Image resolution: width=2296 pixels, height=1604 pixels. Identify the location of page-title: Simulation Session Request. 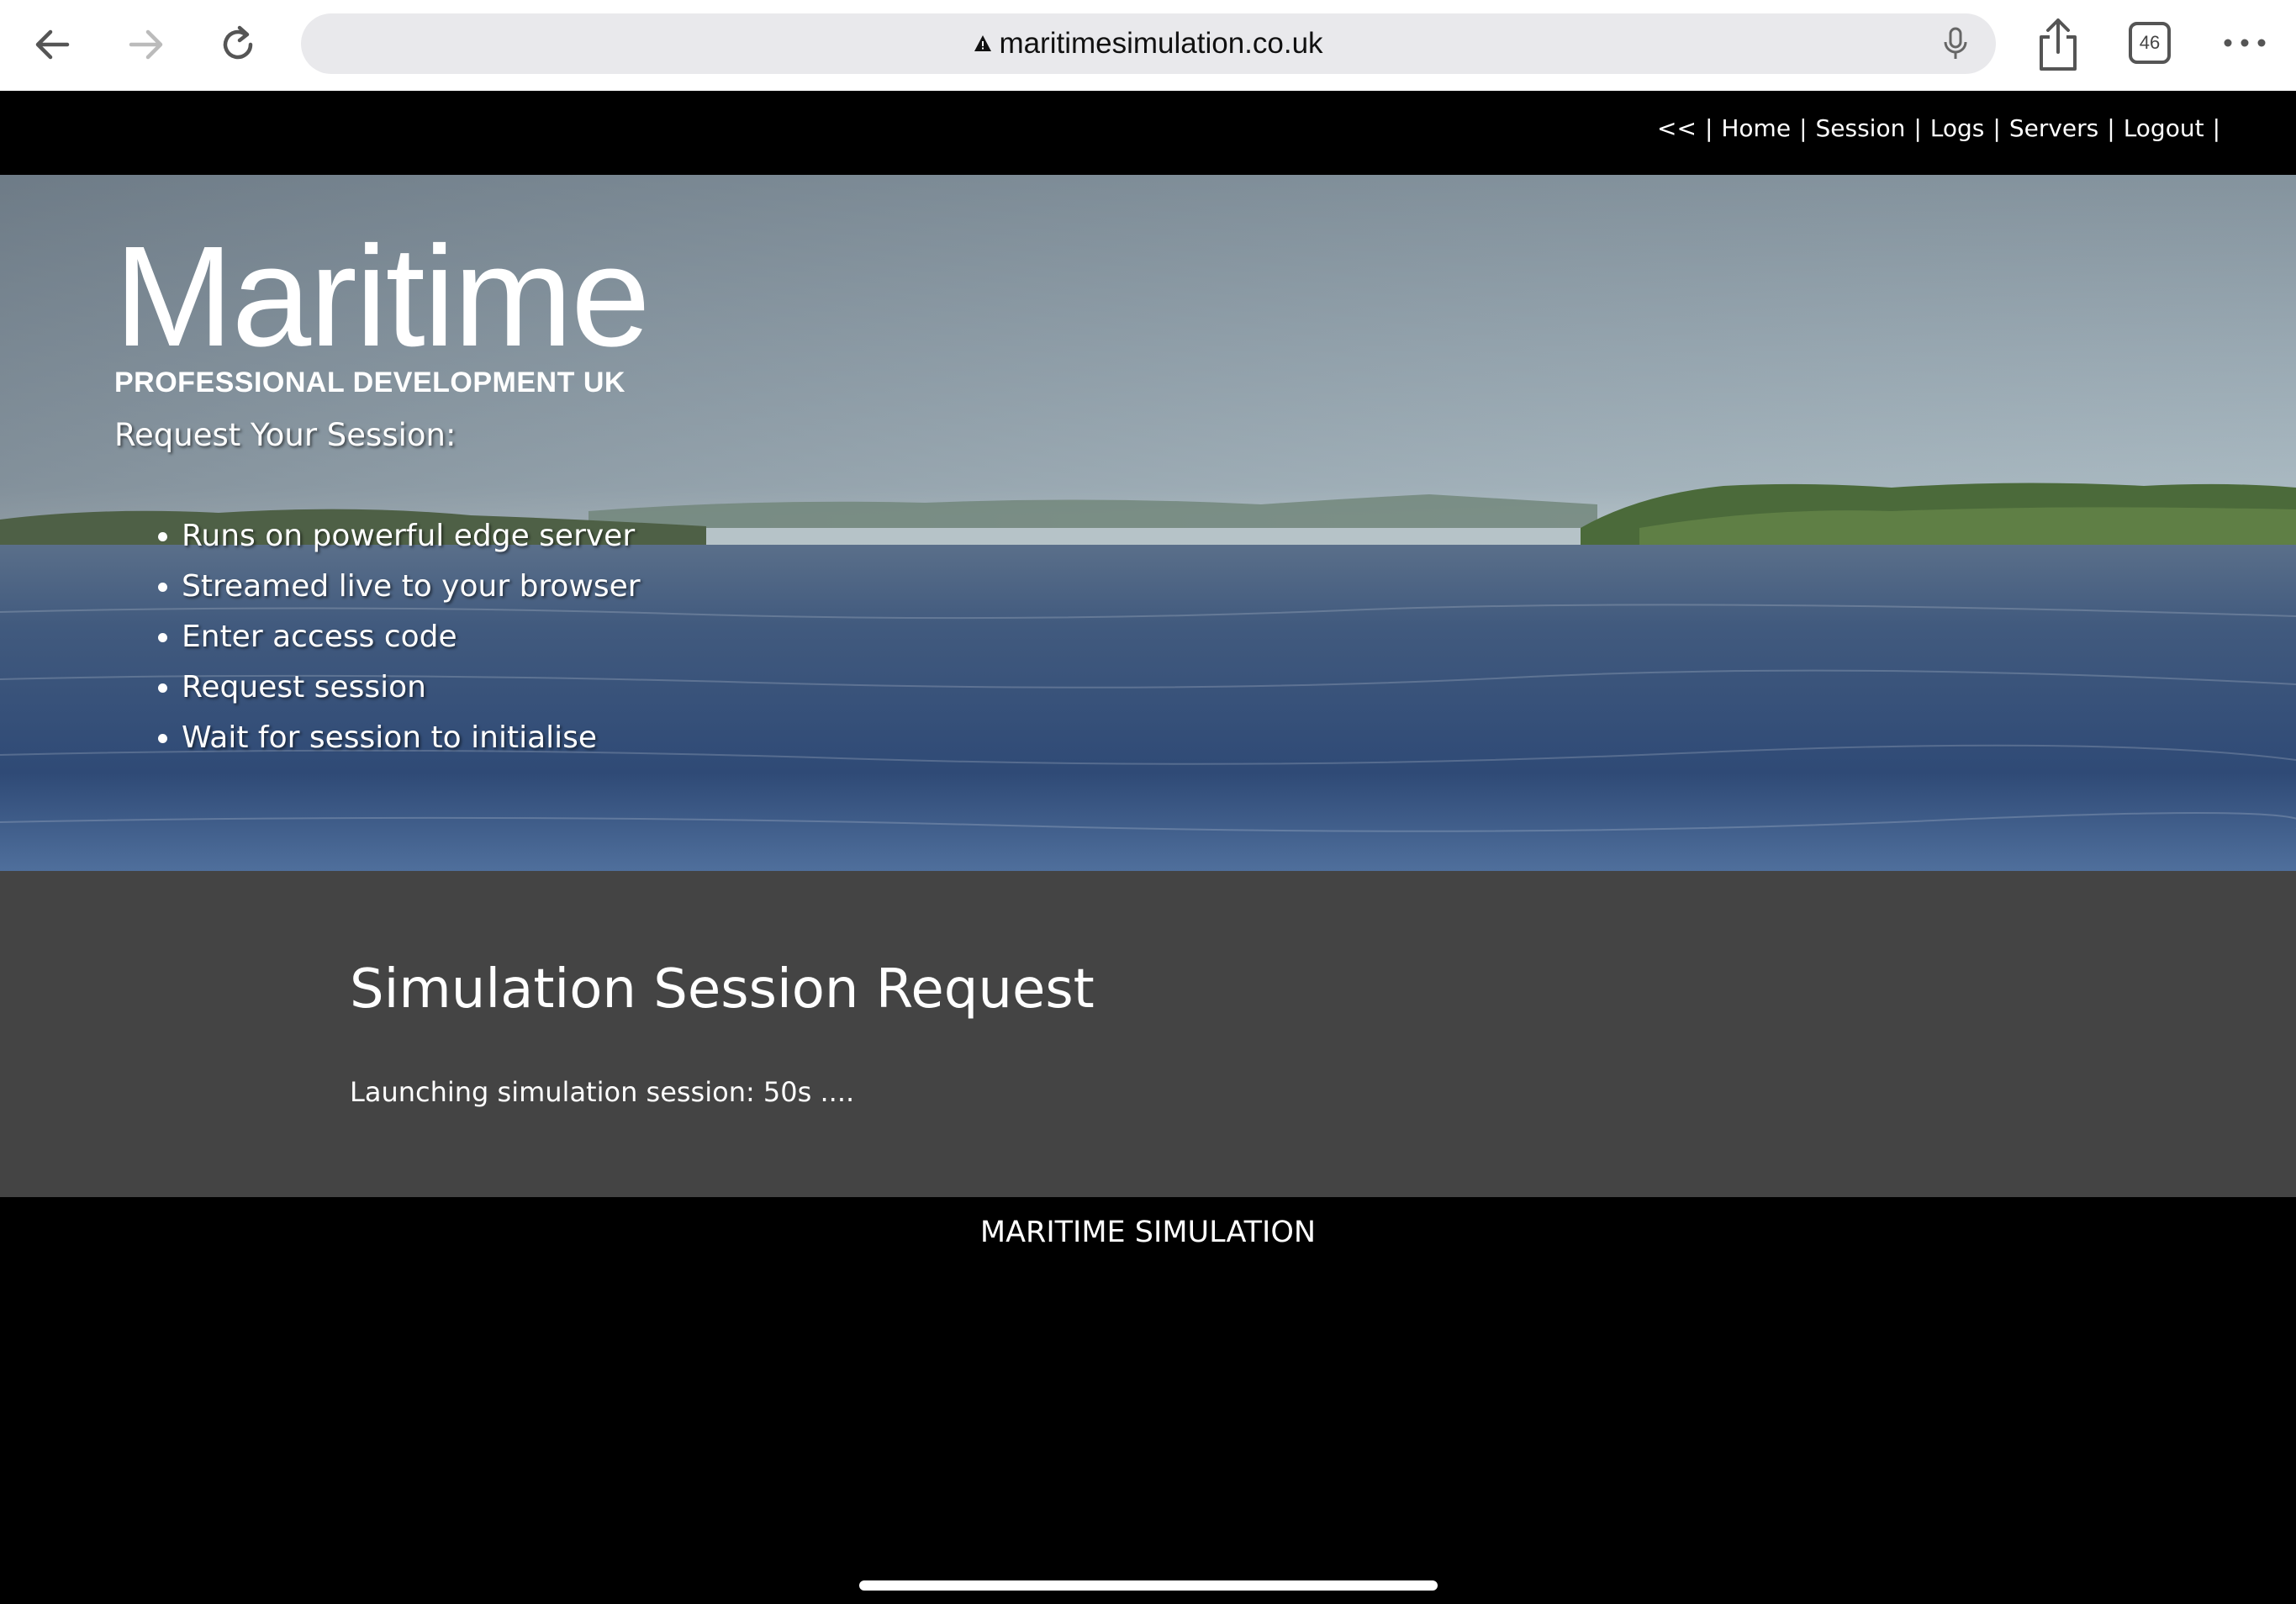
(722, 989).